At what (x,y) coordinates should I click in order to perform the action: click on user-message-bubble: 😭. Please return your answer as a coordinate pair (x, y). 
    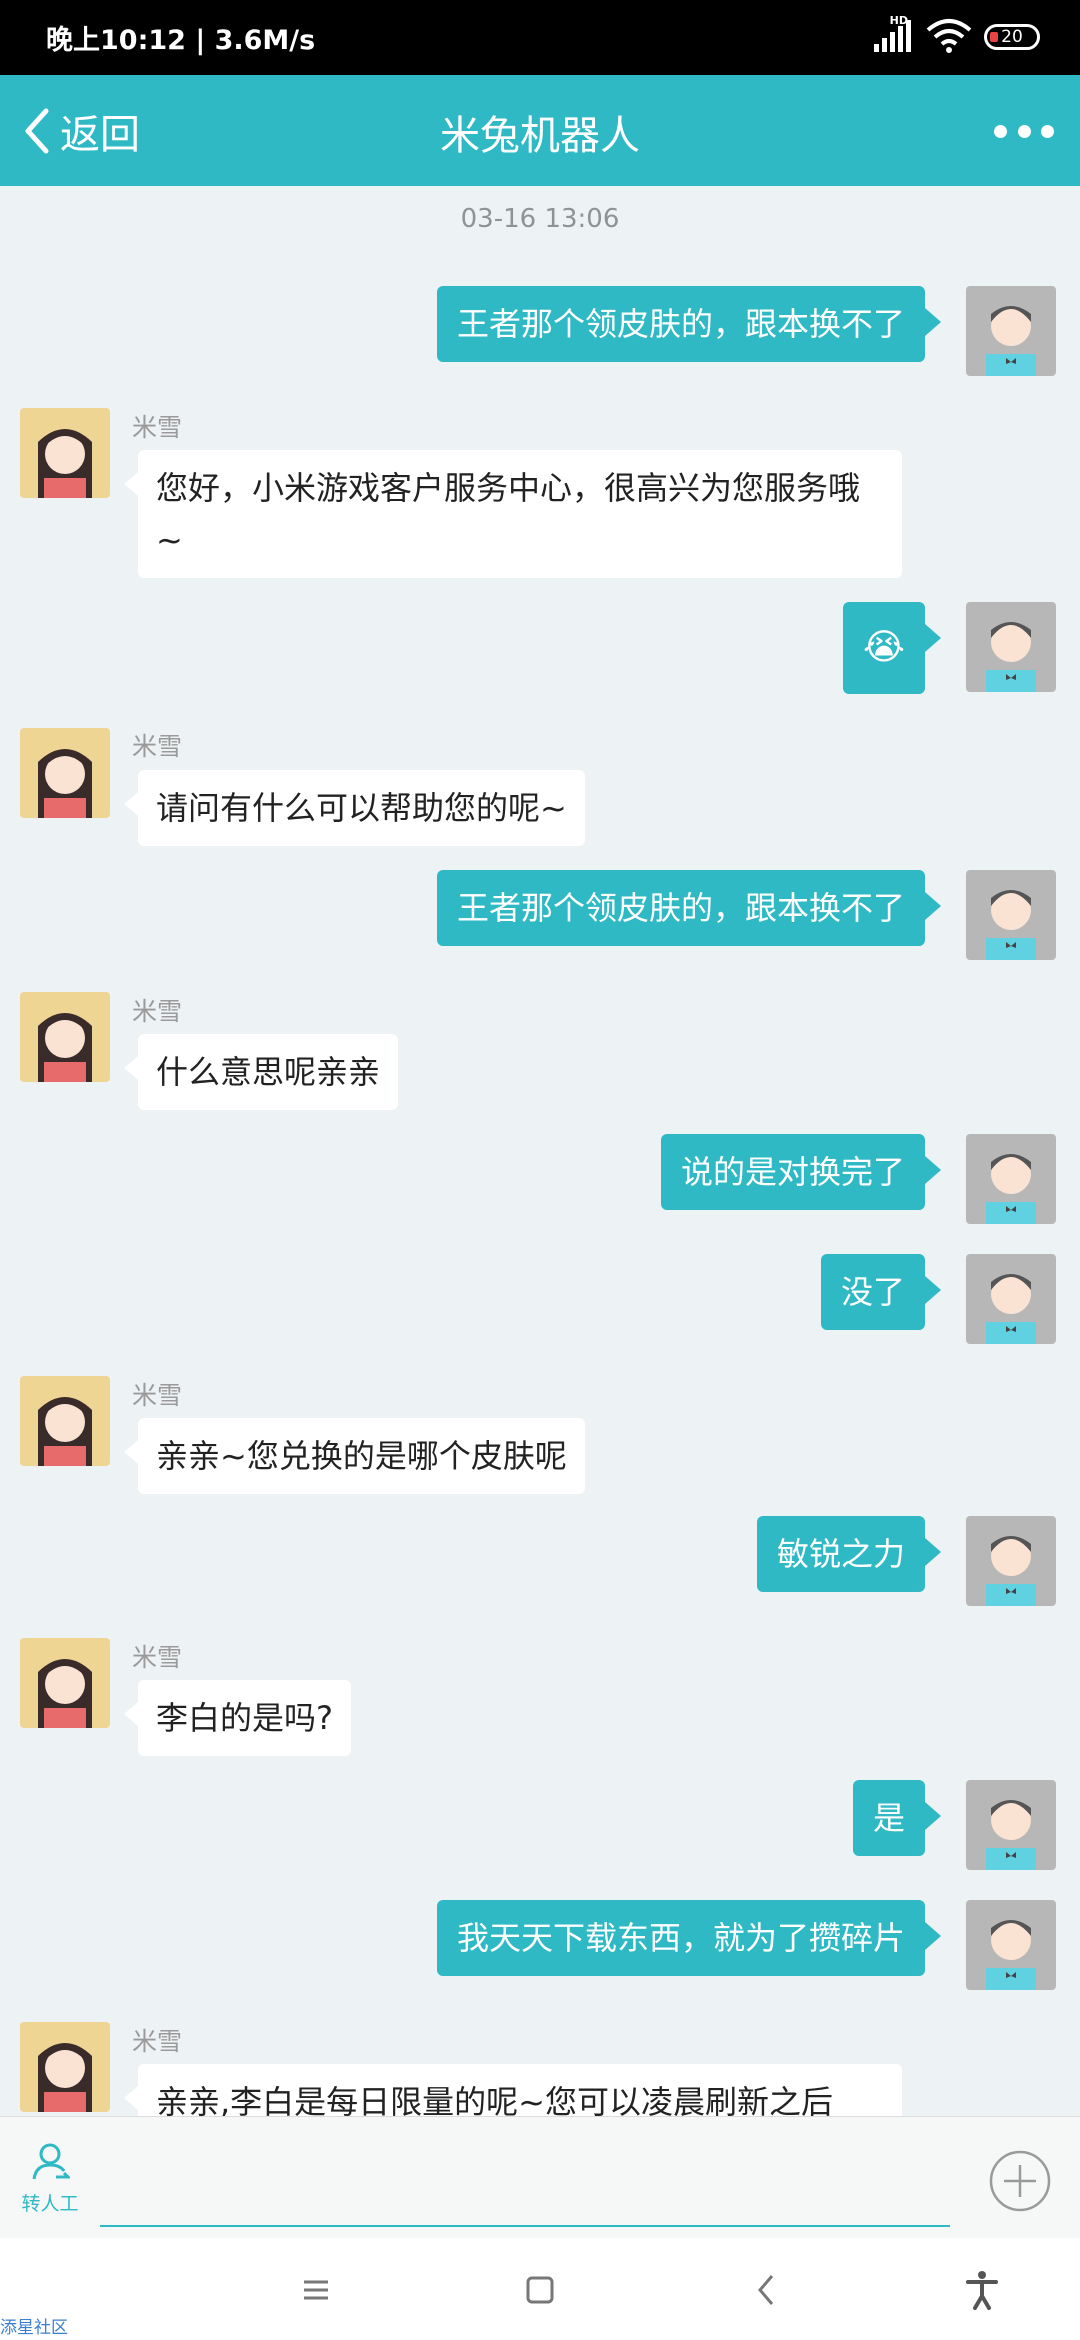
    Looking at the image, I should click on (892, 648).